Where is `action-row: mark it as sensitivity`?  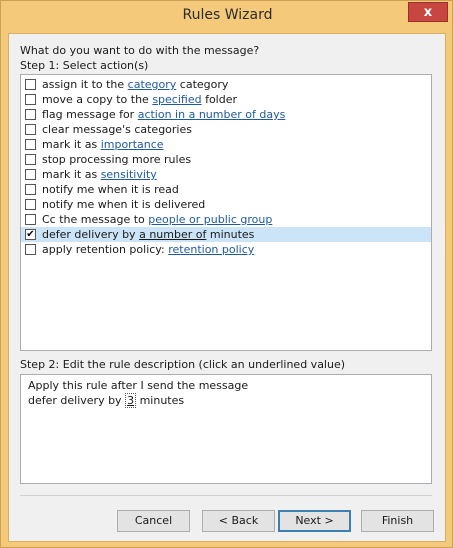
action-row: mark it as sensitivity is located at coordinates (226, 174).